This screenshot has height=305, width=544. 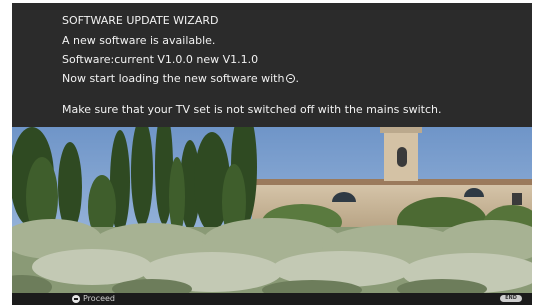 What do you see at coordinates (173, 78) in the screenshot?
I see `start-instruction-text: Now start loading the new software with` at bounding box center [173, 78].